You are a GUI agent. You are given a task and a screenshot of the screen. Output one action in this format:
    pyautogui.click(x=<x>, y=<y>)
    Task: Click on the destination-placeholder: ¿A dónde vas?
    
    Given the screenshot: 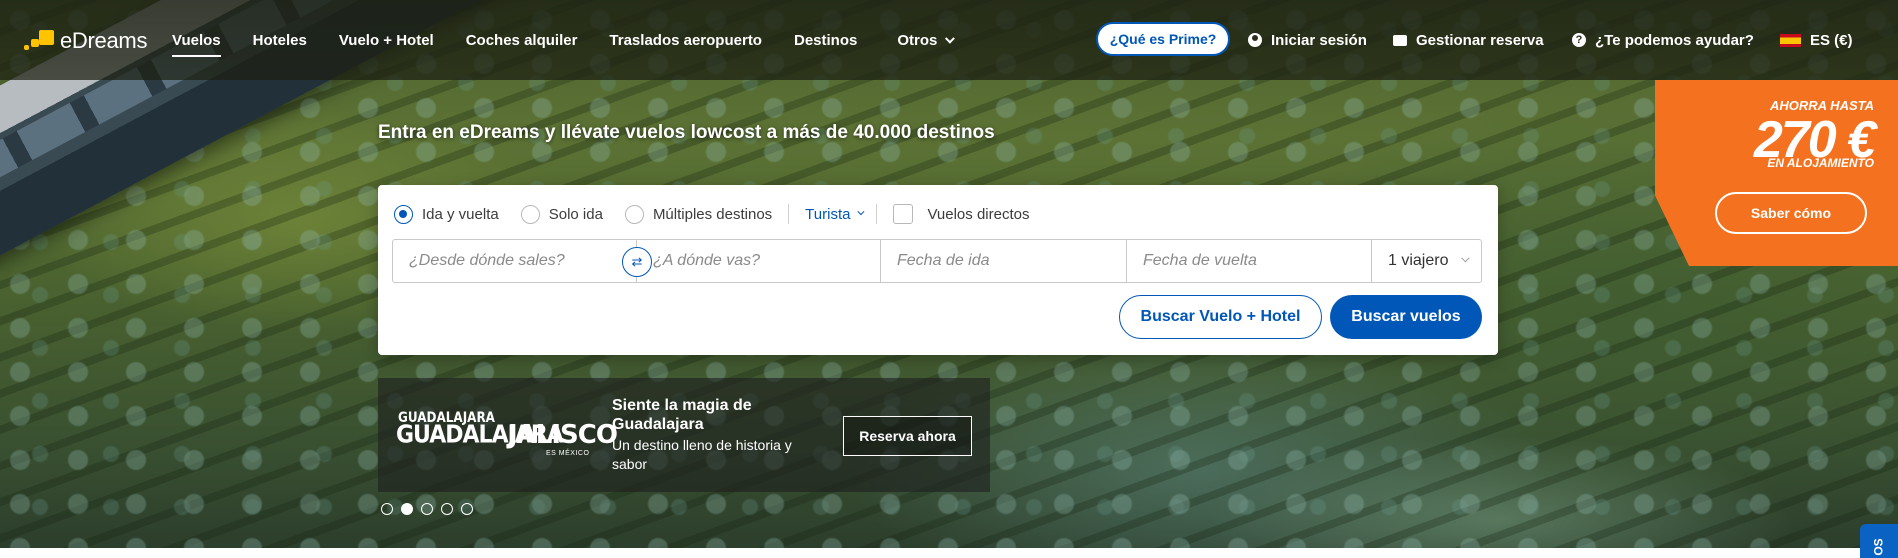 What is the action you would take?
    pyautogui.click(x=707, y=260)
    